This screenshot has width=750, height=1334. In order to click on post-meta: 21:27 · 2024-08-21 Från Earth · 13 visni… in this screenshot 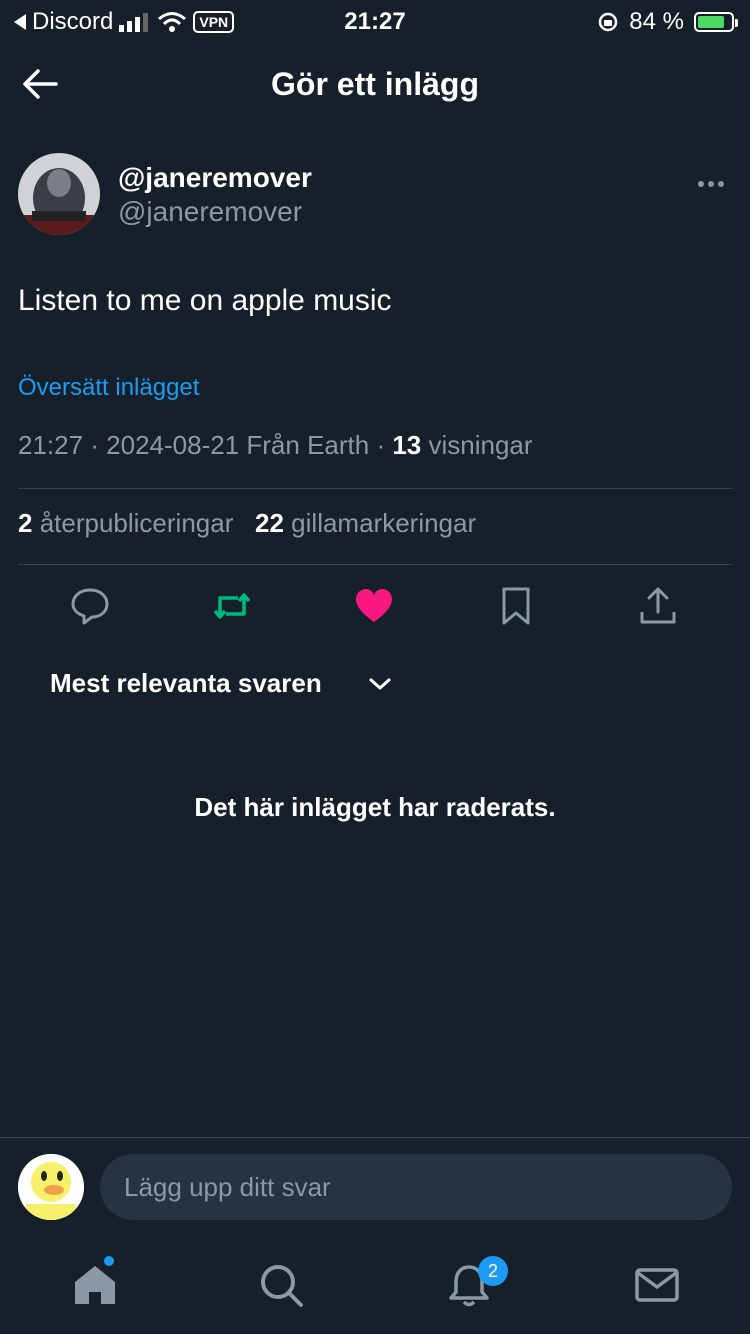, I will do `click(275, 445)`.